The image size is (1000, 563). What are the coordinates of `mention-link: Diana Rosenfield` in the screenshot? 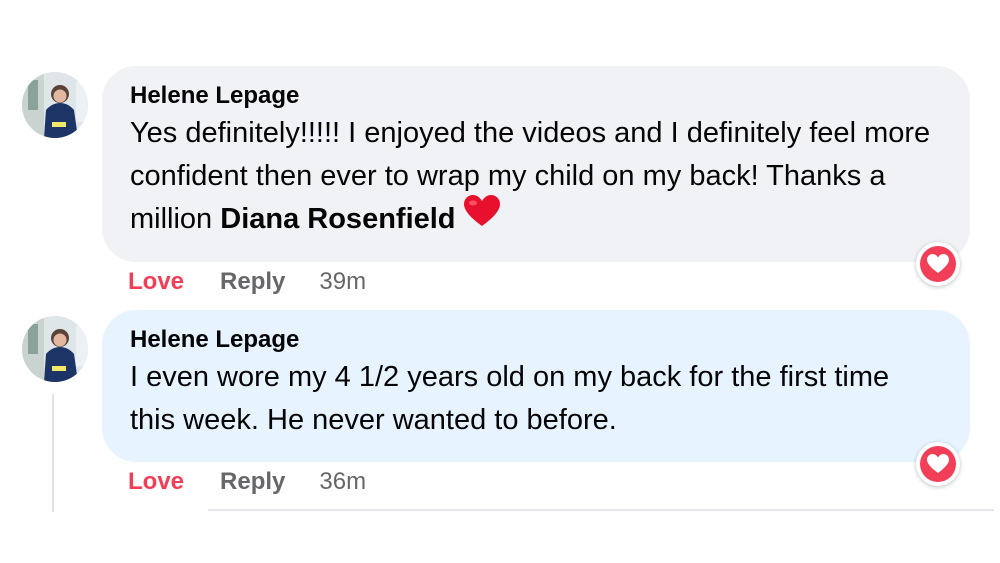 It's located at (337, 219).